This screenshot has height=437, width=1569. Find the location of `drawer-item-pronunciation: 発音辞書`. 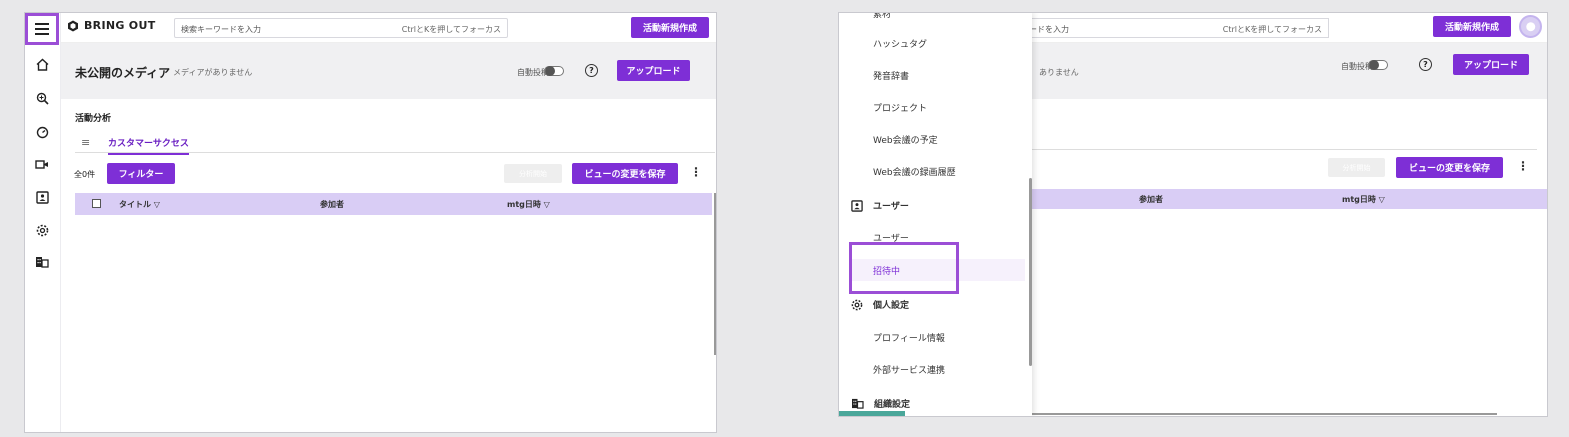

drawer-item-pronunciation: 発音辞書 is located at coordinates (891, 75).